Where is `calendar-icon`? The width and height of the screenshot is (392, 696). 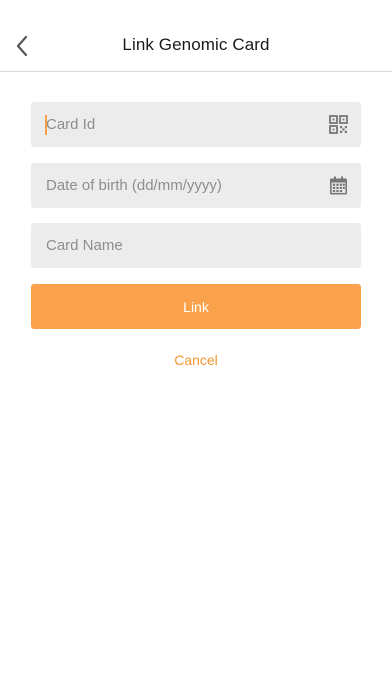 calendar-icon is located at coordinates (338, 185).